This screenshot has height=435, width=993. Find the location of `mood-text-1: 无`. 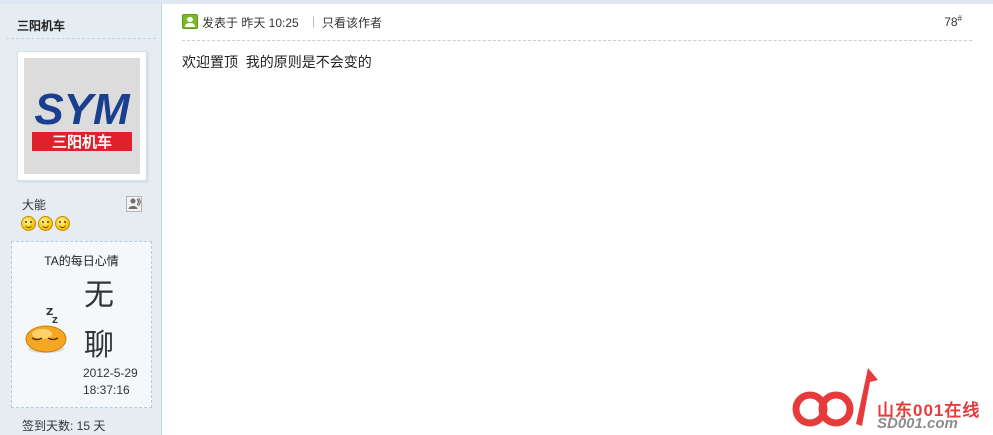

mood-text-1: 无 is located at coordinates (99, 295).